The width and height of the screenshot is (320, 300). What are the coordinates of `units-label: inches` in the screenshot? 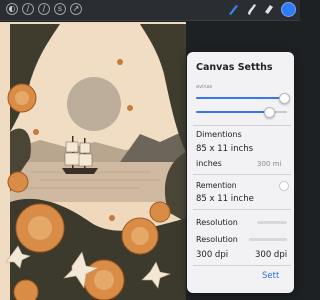 It's located at (209, 163).